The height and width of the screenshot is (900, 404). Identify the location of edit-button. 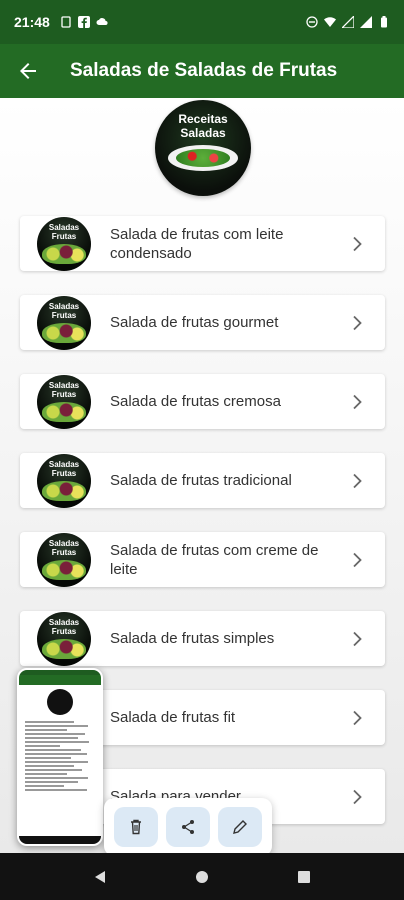
(240, 827).